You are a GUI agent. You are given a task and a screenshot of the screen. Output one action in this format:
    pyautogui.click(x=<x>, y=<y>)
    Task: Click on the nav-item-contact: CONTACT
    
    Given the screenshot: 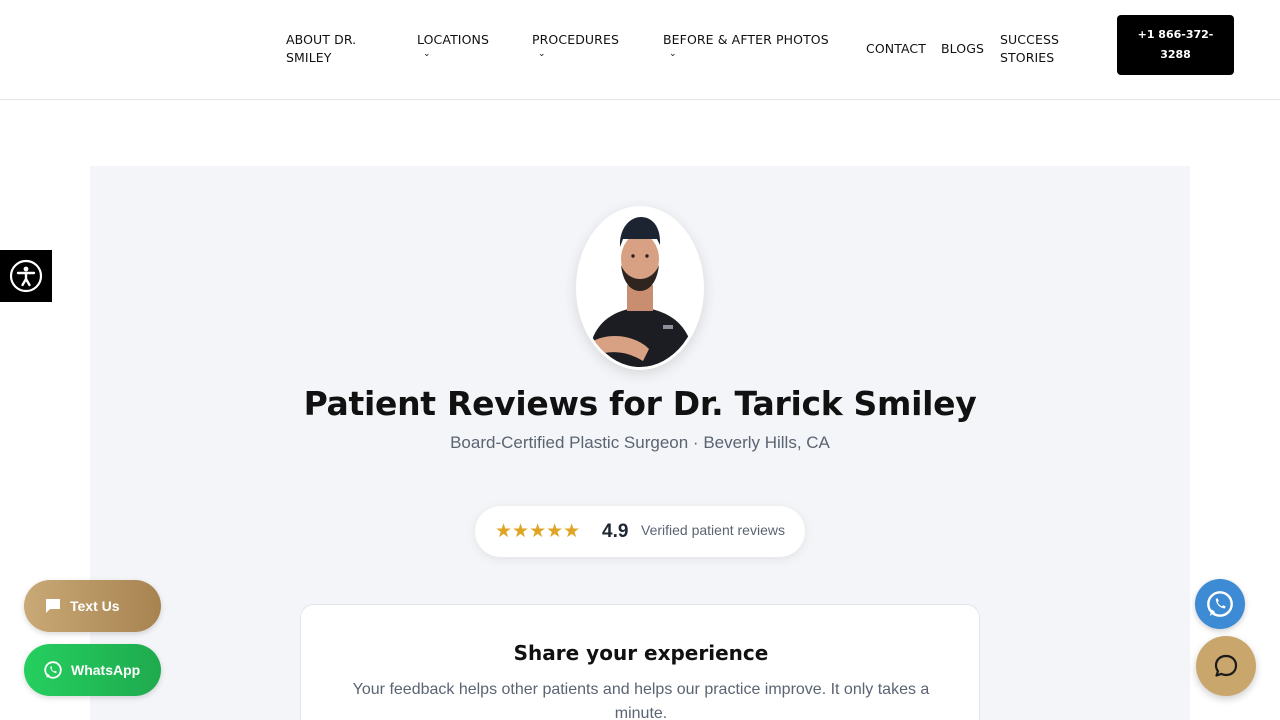 What is the action you would take?
    pyautogui.click(x=896, y=49)
    